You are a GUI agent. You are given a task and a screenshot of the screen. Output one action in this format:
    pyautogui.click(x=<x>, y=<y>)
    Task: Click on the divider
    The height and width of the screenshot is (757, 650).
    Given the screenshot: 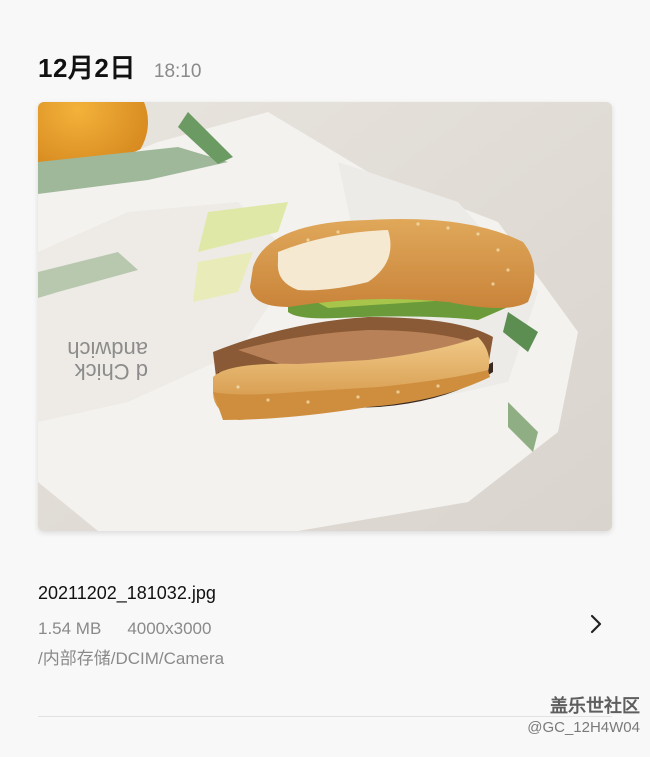 What is the action you would take?
    pyautogui.click(x=325, y=716)
    